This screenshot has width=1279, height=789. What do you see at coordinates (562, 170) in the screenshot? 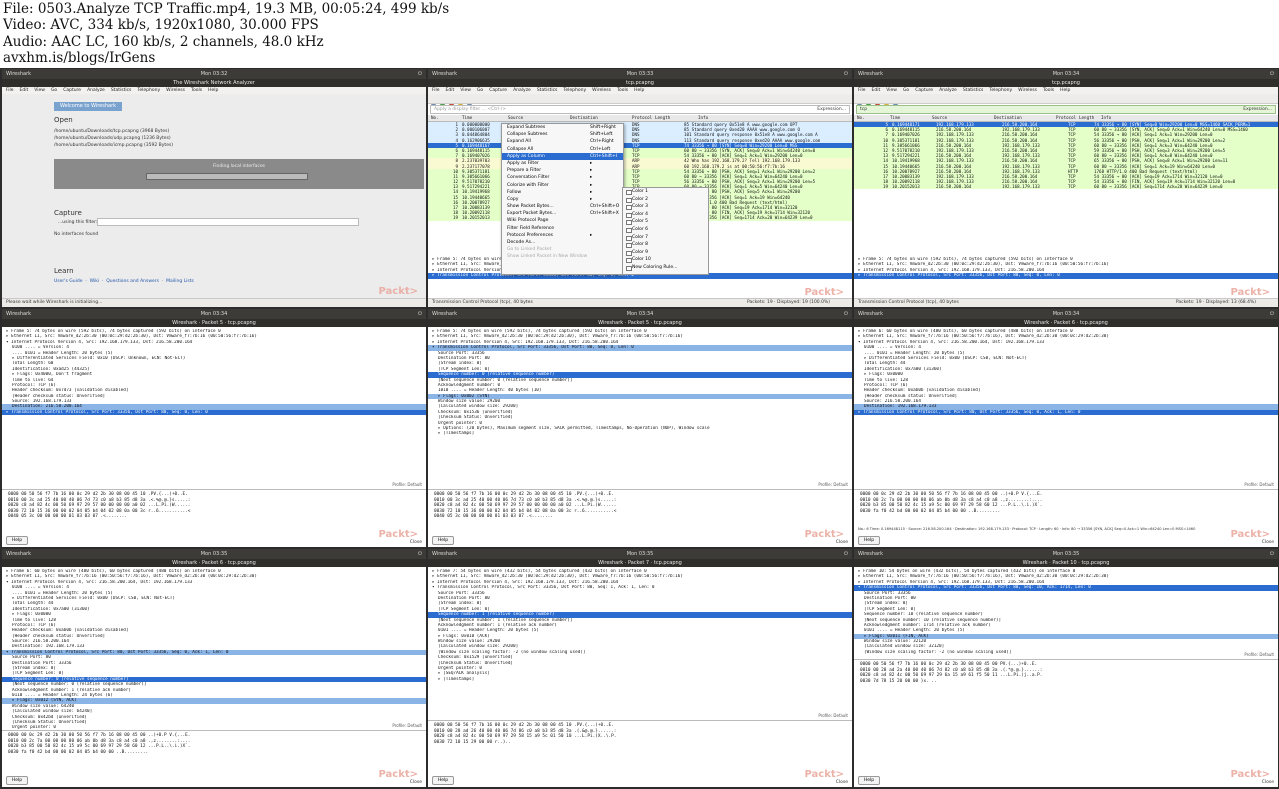
I see `context-menu-item: Prepare a Filter ▸` at bounding box center [562, 170].